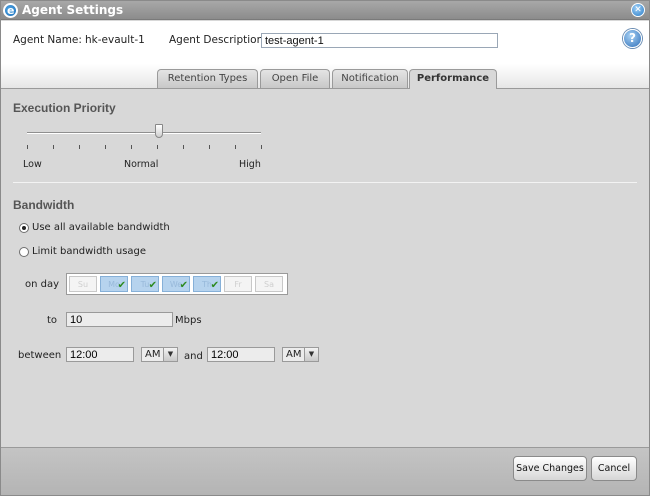 The width and height of the screenshot is (650, 496). What do you see at coordinates (47, 40) in the screenshot?
I see `agent-name-label: Agent Name:` at bounding box center [47, 40].